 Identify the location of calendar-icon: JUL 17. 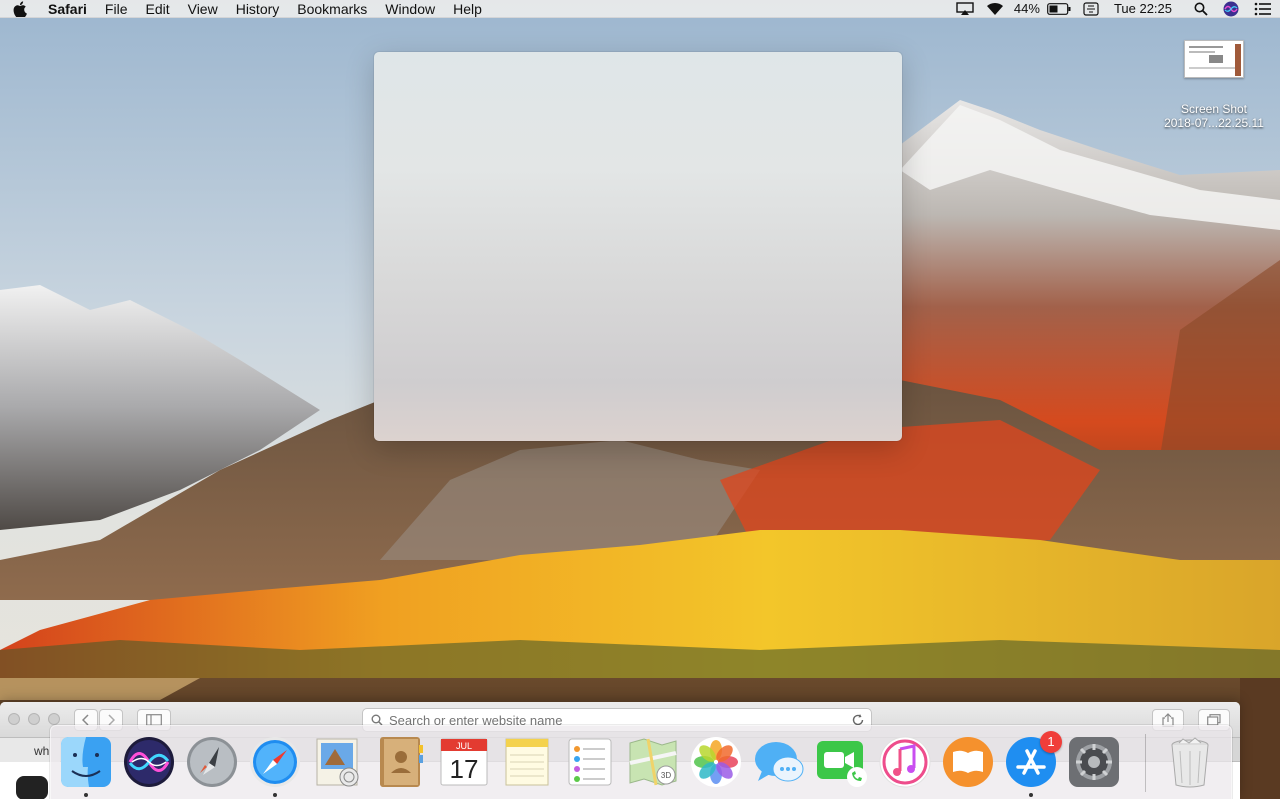
(464, 762).